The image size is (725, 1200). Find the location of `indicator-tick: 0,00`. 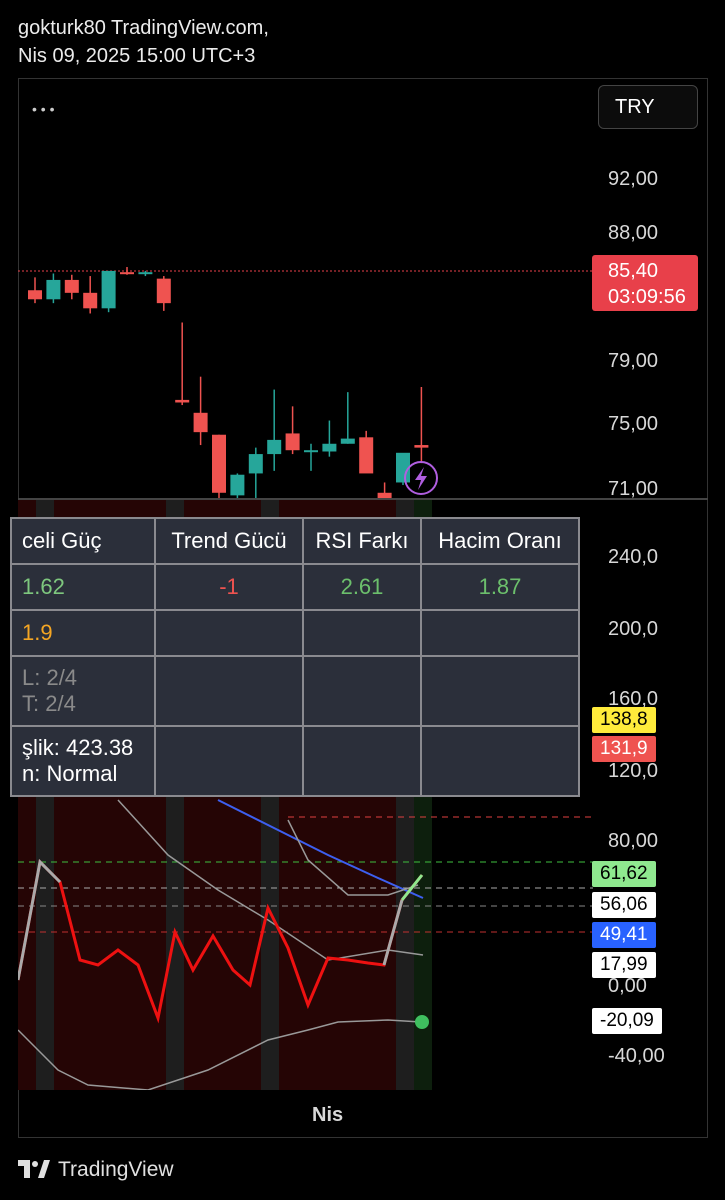

indicator-tick: 0,00 is located at coordinates (627, 986).